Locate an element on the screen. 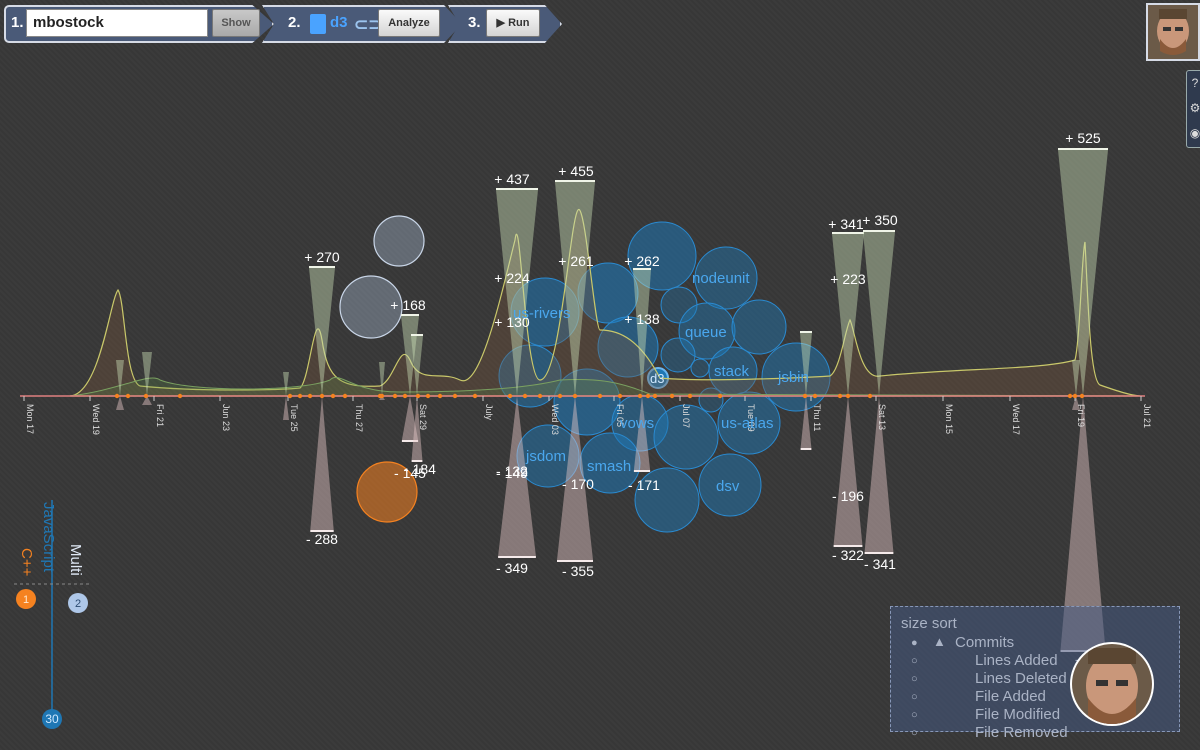 The image size is (1200, 750). timeline-tick-label: July is located at coordinates (489, 412).